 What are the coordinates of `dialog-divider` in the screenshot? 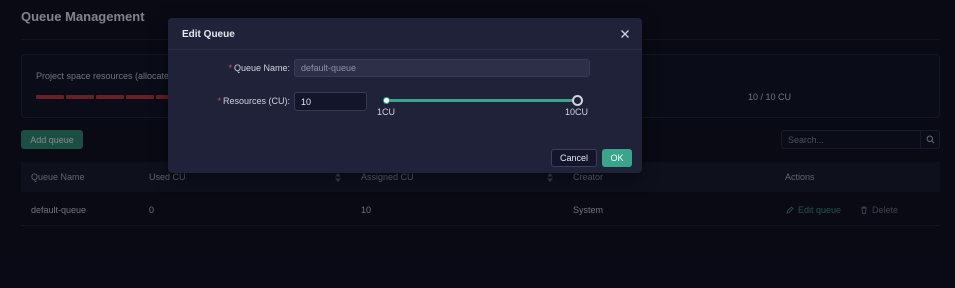 It's located at (405, 49).